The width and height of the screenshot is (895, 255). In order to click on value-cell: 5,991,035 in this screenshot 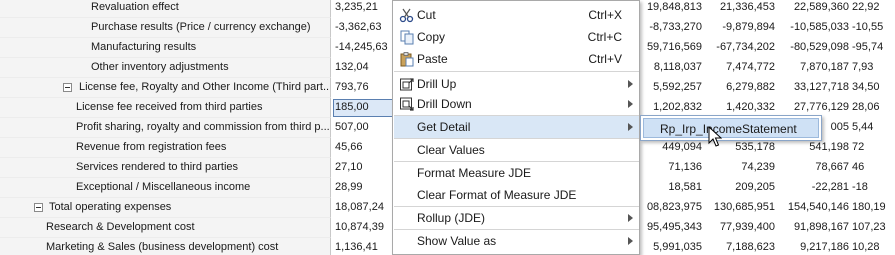, I will do `click(671, 247)`.